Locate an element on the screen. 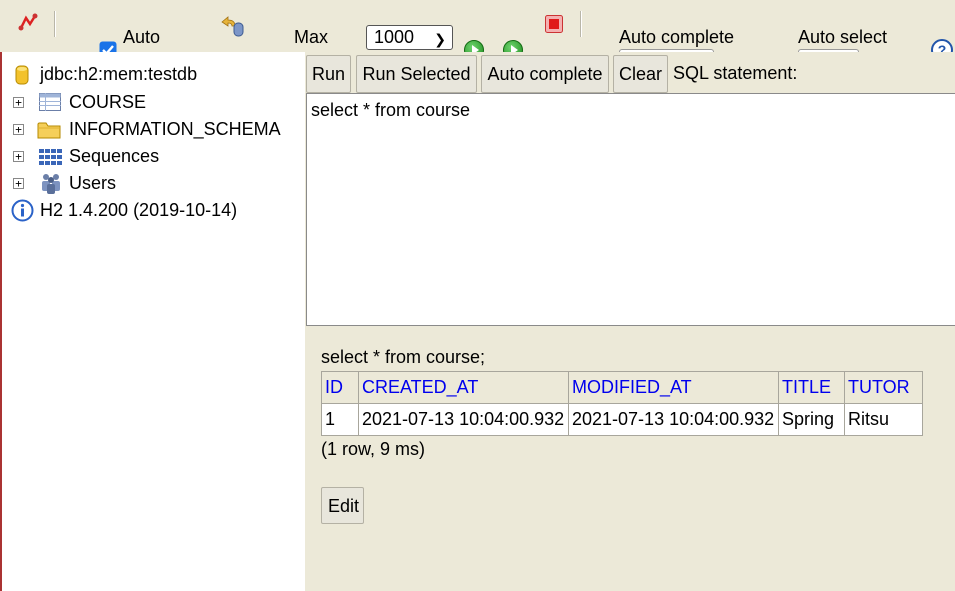  auto-commit-label: Auto is located at coordinates (142, 37).